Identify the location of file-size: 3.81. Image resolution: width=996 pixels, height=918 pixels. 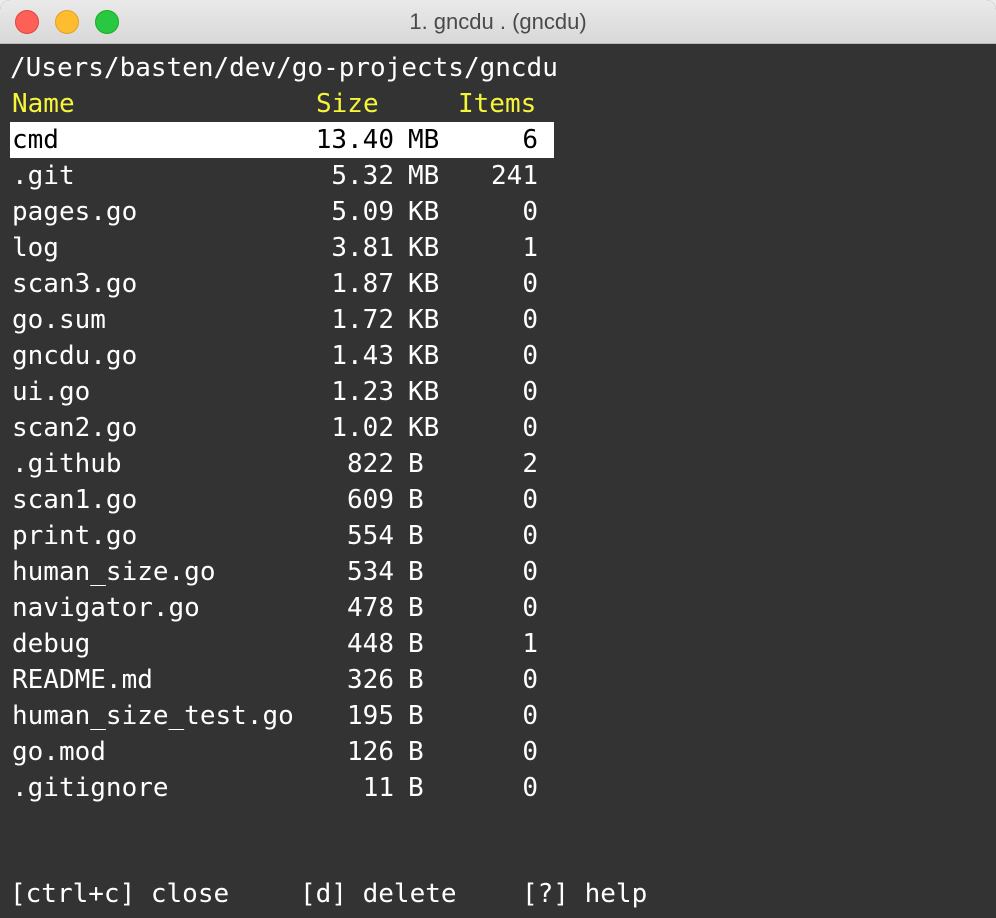
(362, 248).